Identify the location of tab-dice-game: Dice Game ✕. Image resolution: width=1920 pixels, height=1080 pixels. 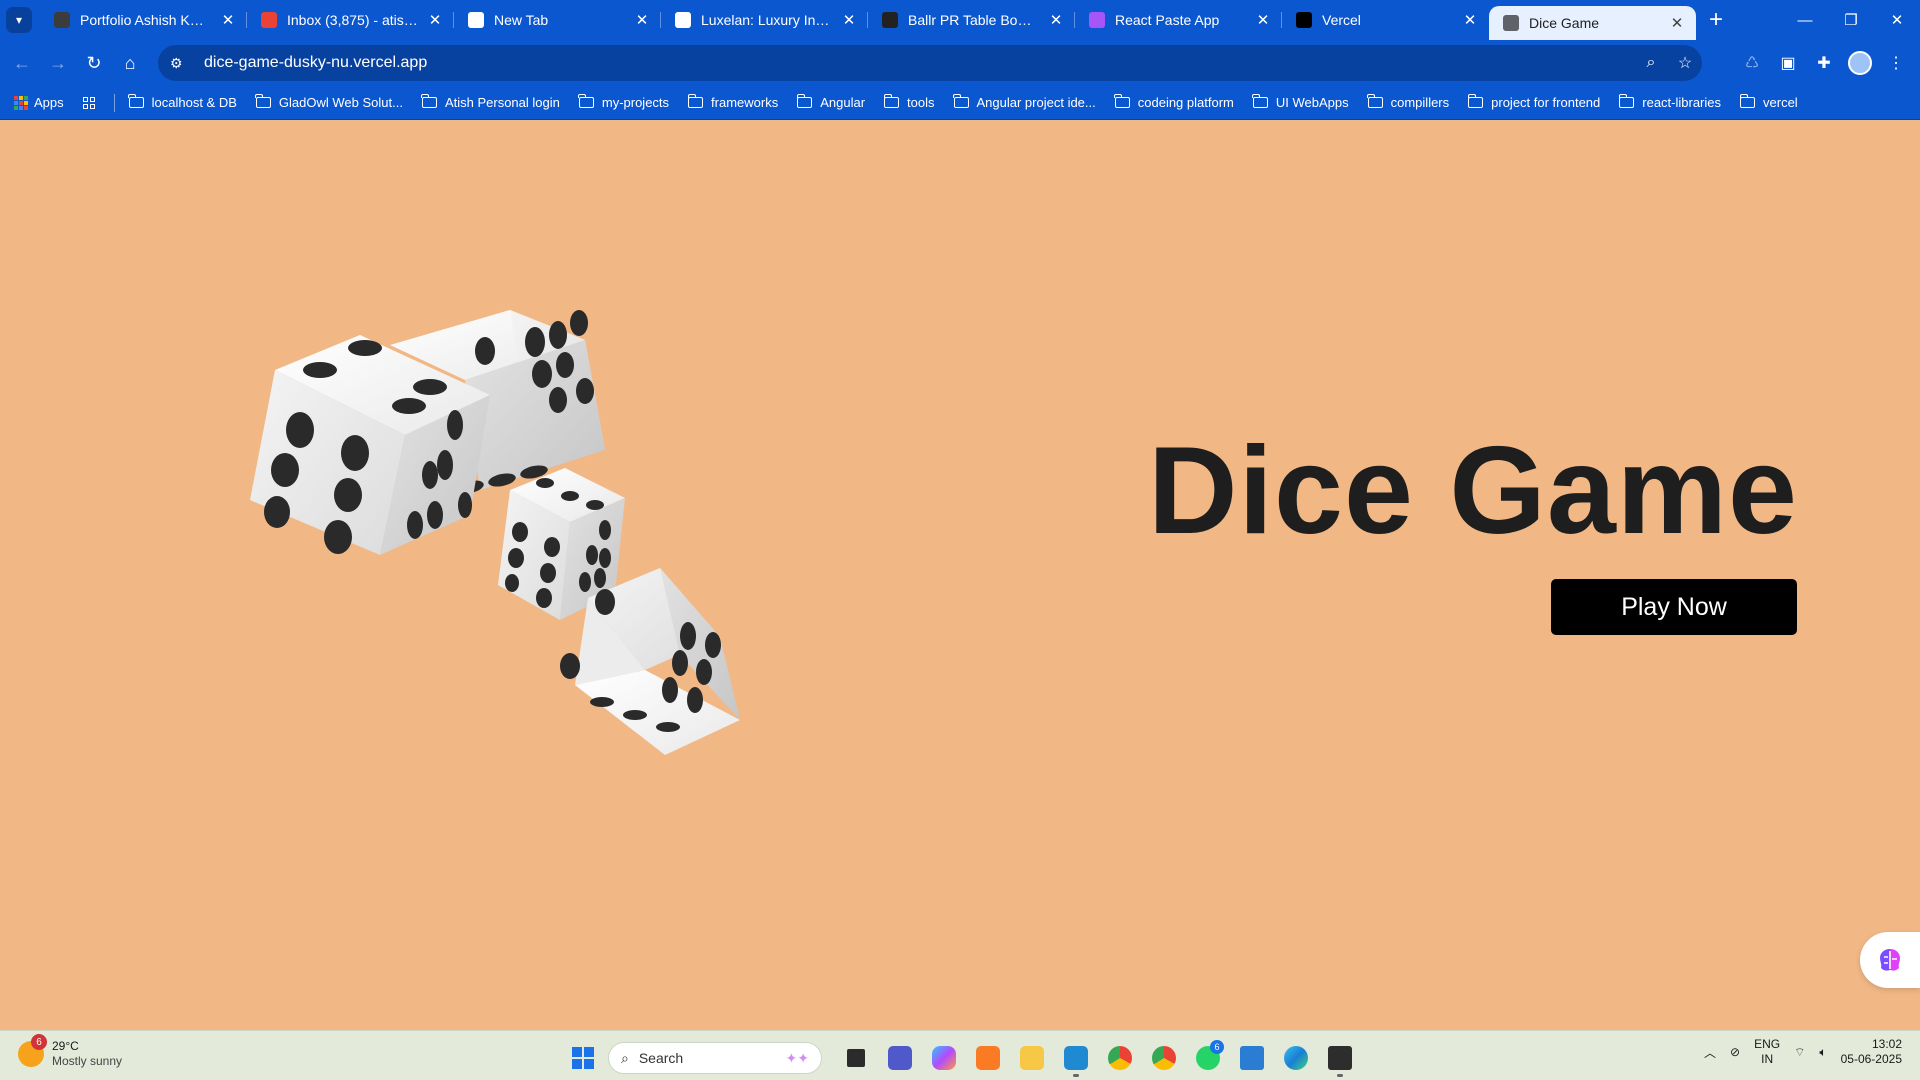
(1592, 23).